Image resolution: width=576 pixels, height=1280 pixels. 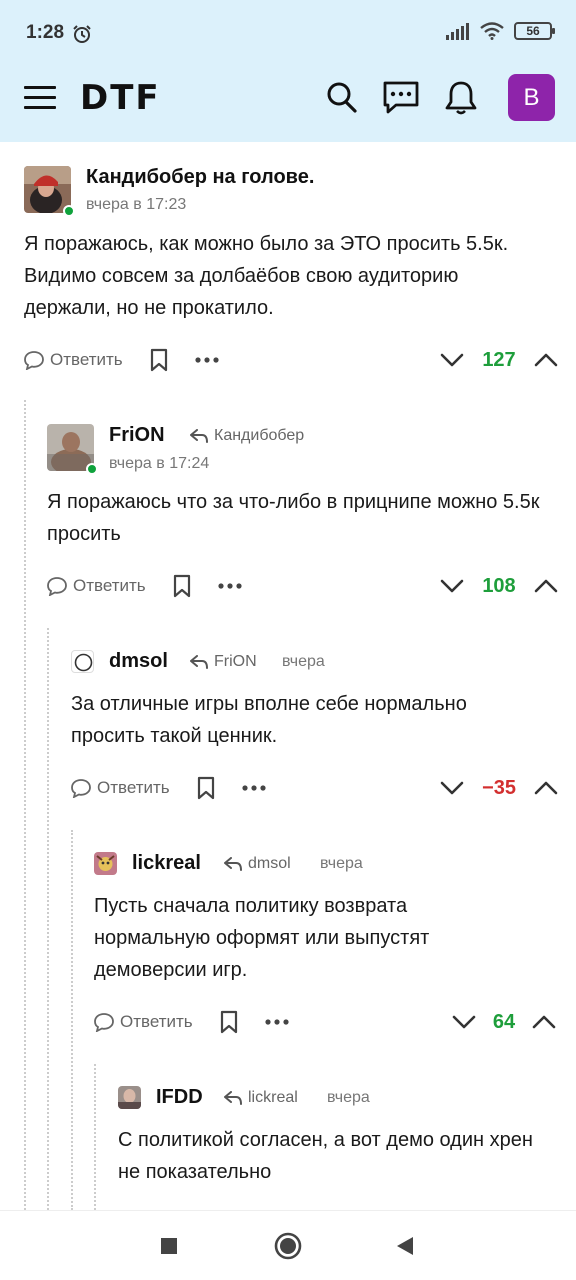 What do you see at coordinates (179, 1097) in the screenshot?
I see `comment-author: IFDD` at bounding box center [179, 1097].